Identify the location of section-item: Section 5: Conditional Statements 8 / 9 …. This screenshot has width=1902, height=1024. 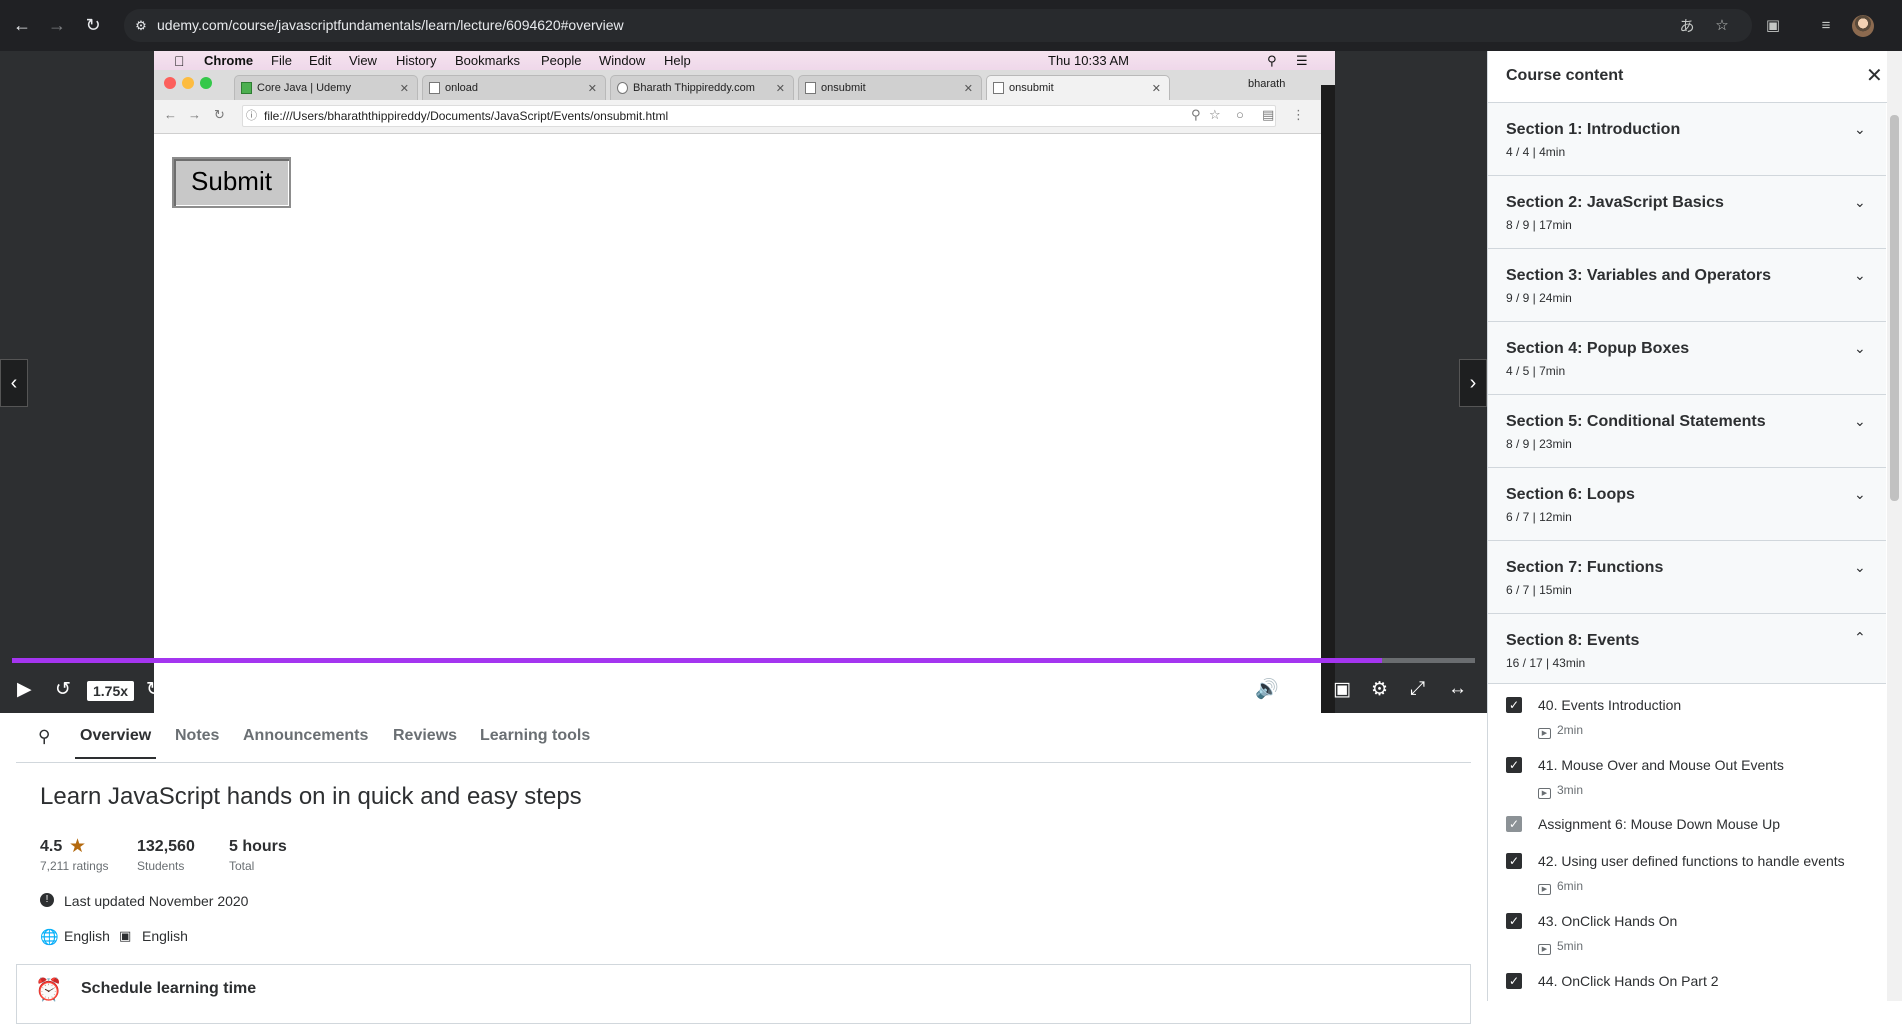
(1687, 431).